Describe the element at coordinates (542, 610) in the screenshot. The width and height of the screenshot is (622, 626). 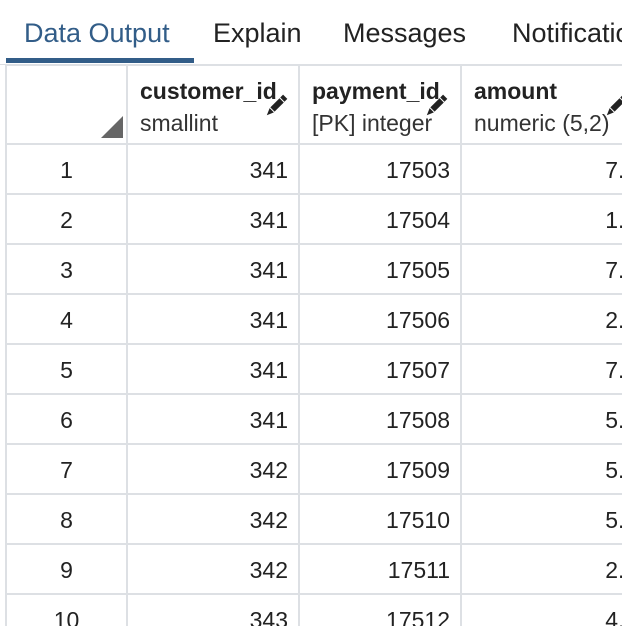
I see `amount-cell: 4.99` at that location.